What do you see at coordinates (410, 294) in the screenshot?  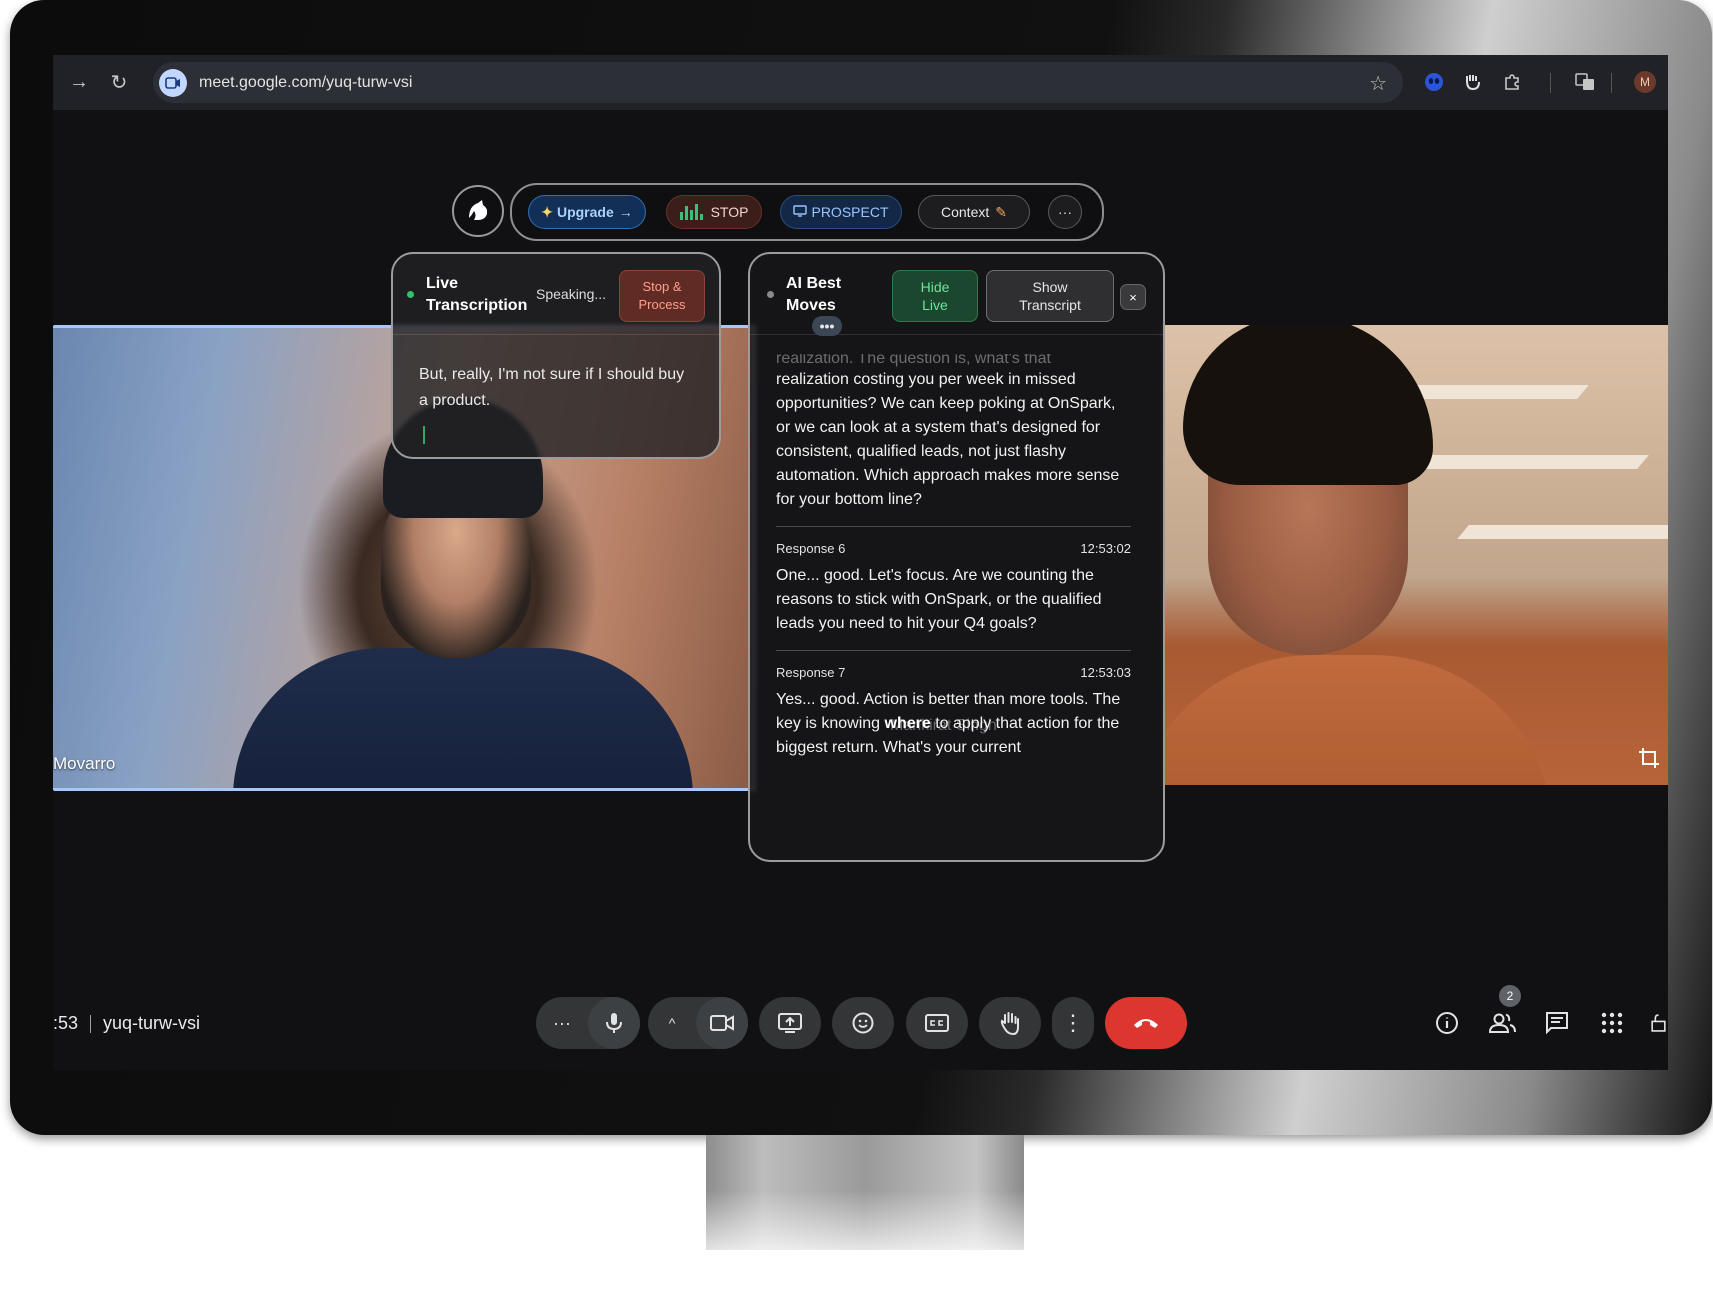 I see `live-status-dot` at bounding box center [410, 294].